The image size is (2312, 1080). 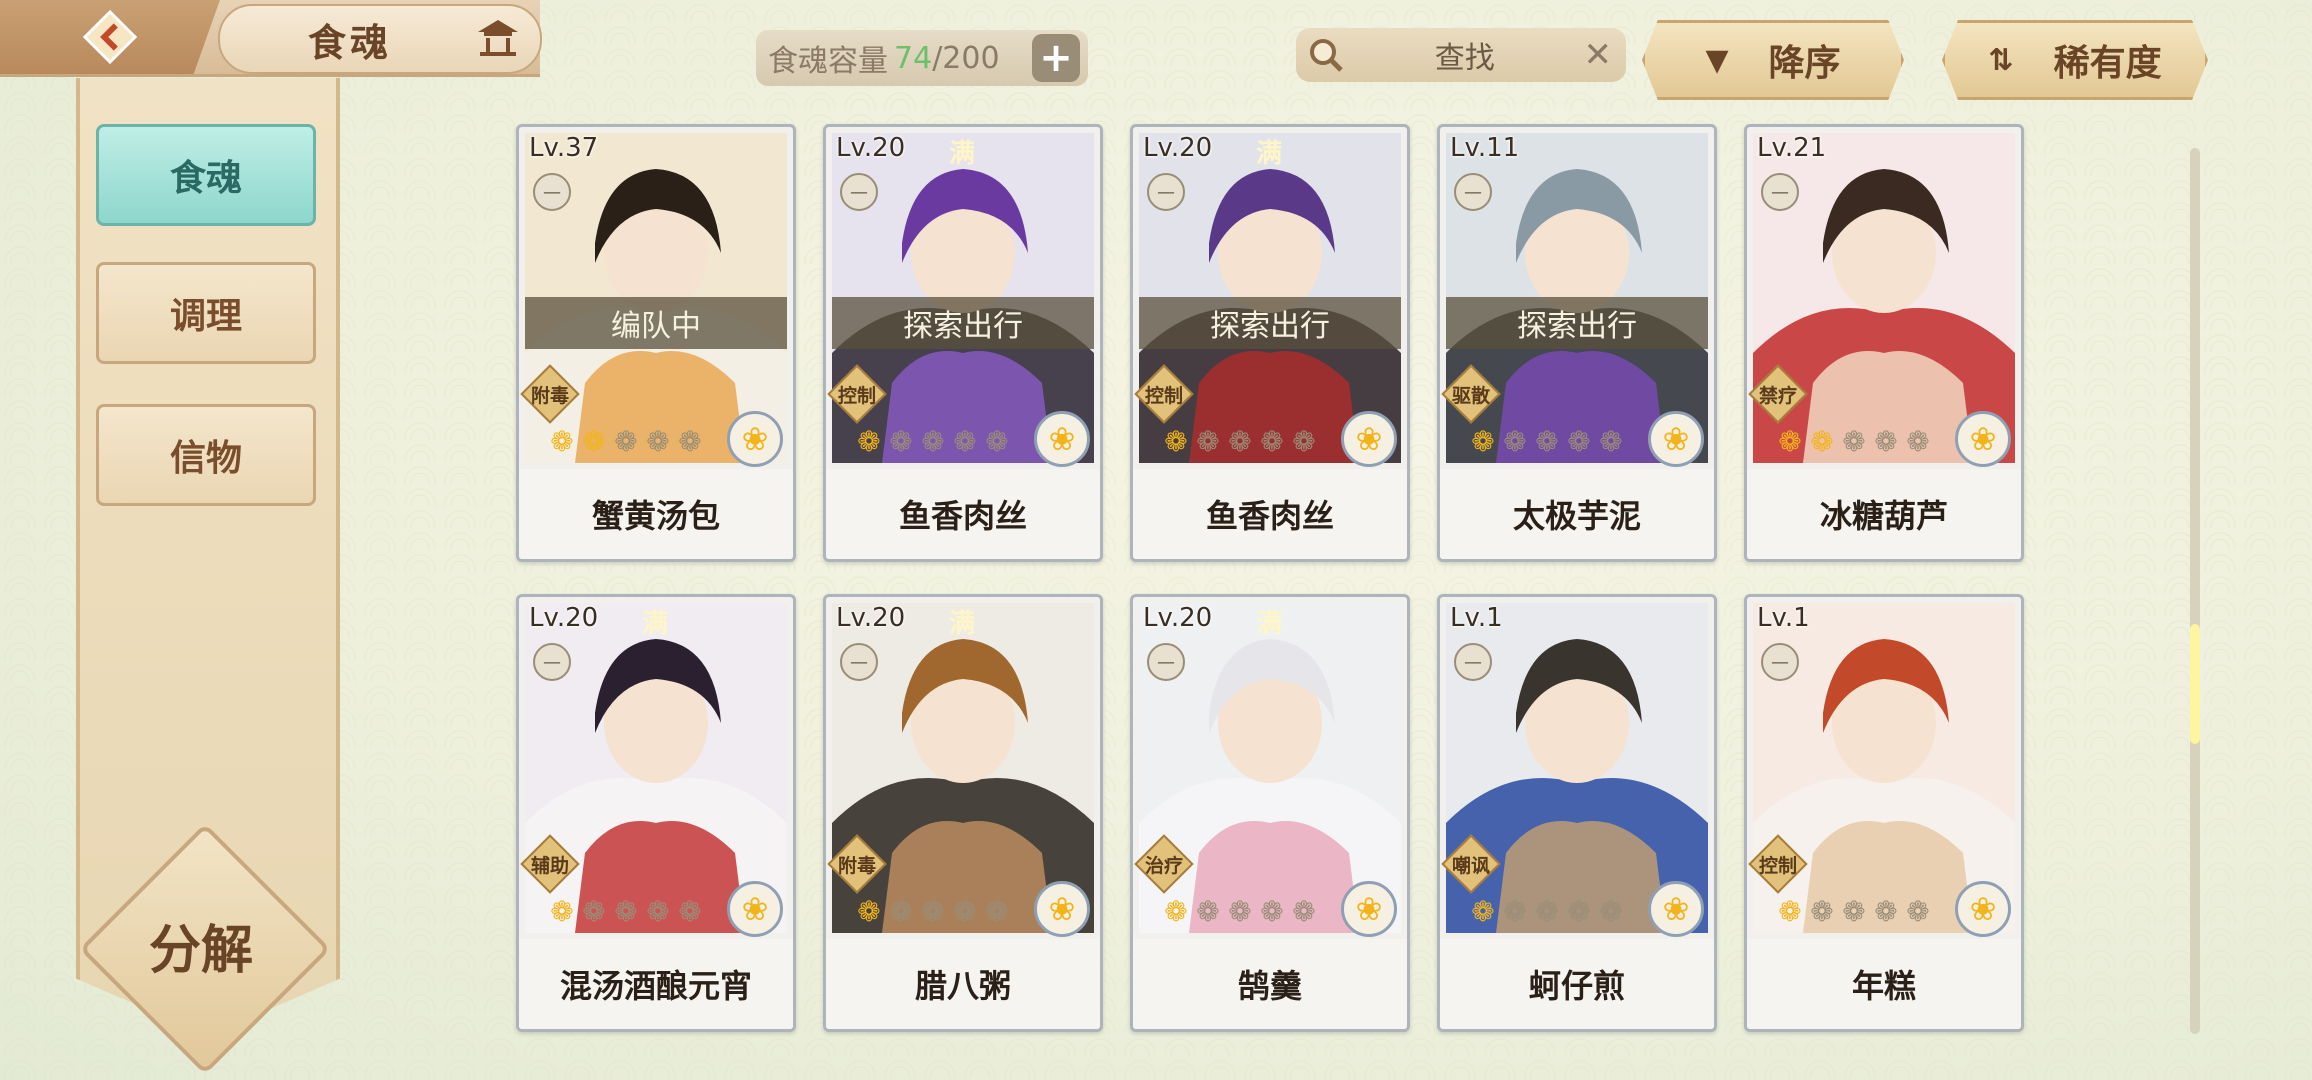 I want to click on back-arrow-icon, so click(x=110, y=37).